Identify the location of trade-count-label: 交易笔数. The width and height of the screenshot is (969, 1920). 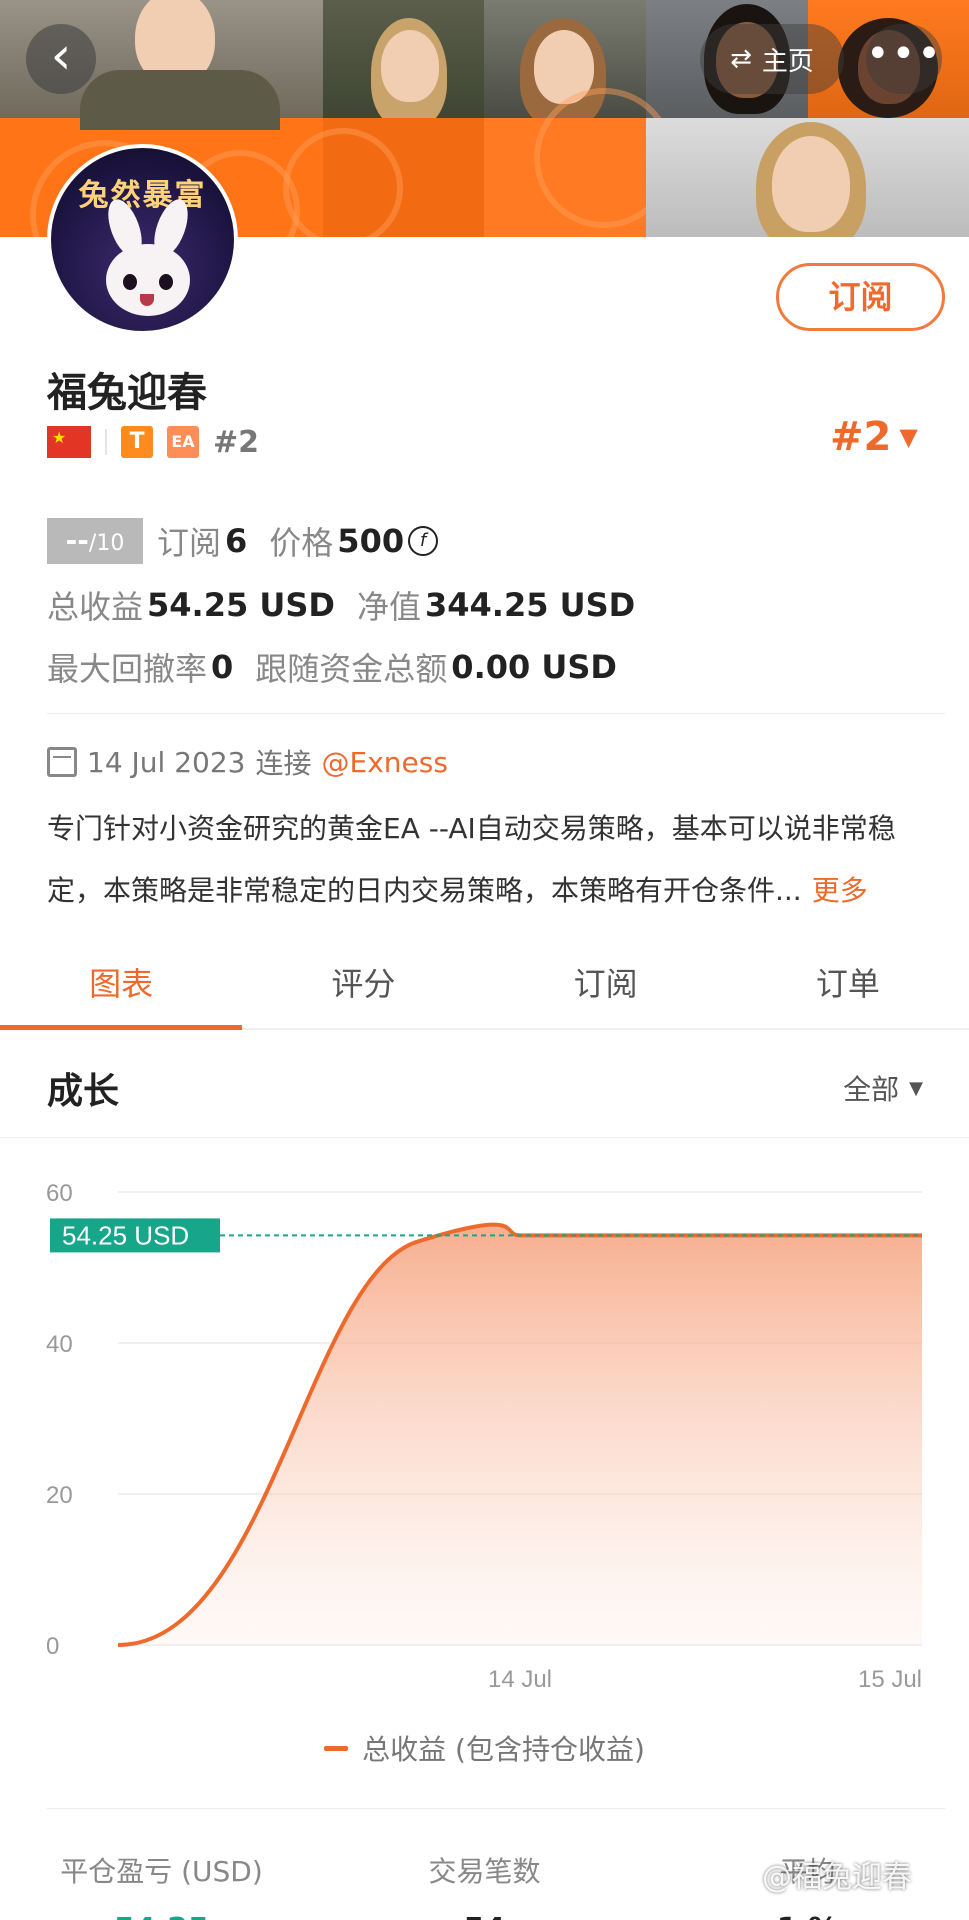
(484, 1871).